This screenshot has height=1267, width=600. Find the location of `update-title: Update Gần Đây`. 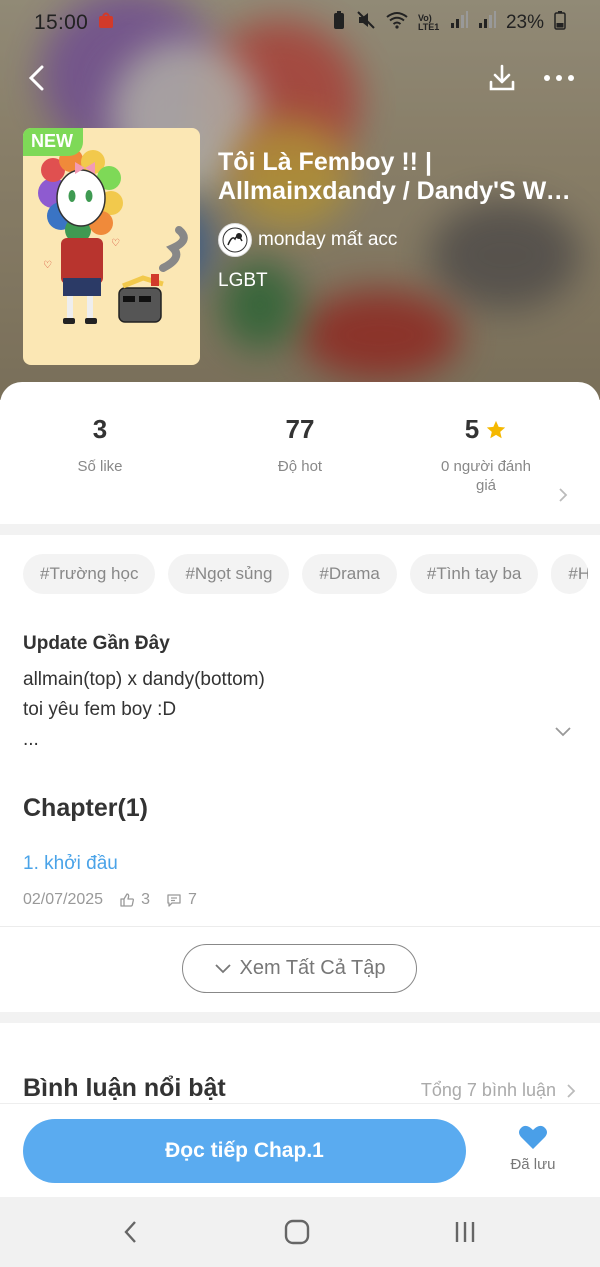

update-title: Update Gần Đây is located at coordinates (96, 643).